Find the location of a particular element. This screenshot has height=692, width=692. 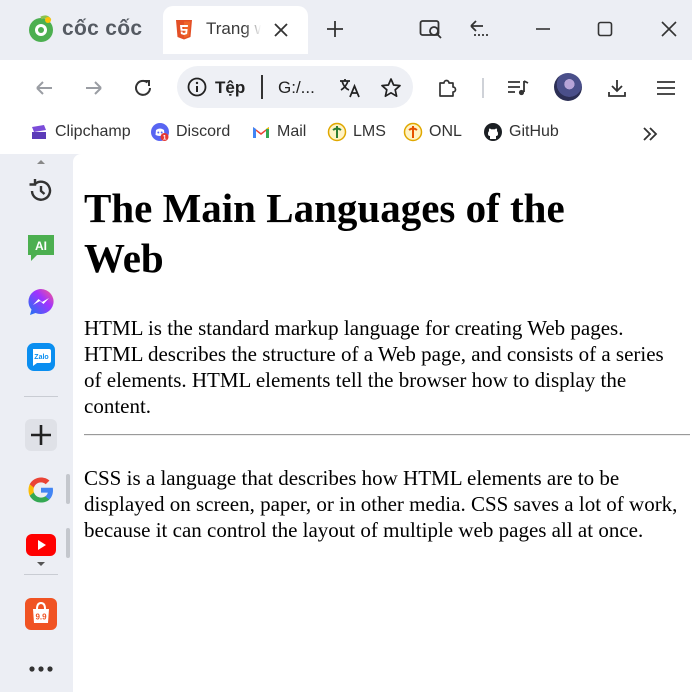

add-icon is located at coordinates (41, 435).